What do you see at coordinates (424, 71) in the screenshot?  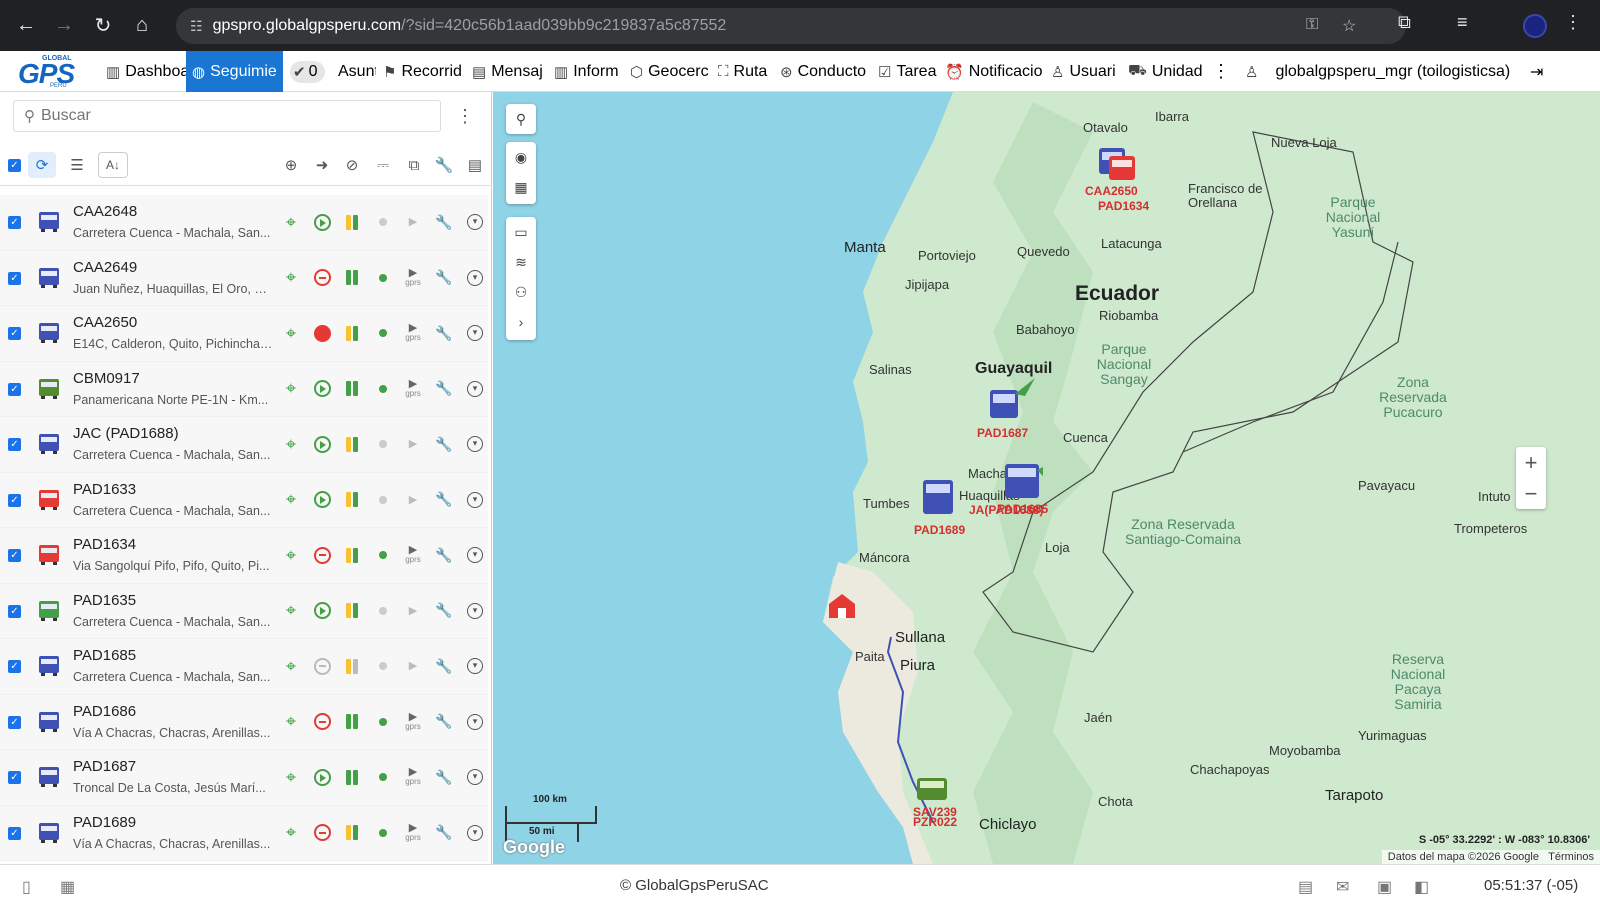 I see `menu-recorrido: ⚑ Recorrid` at bounding box center [424, 71].